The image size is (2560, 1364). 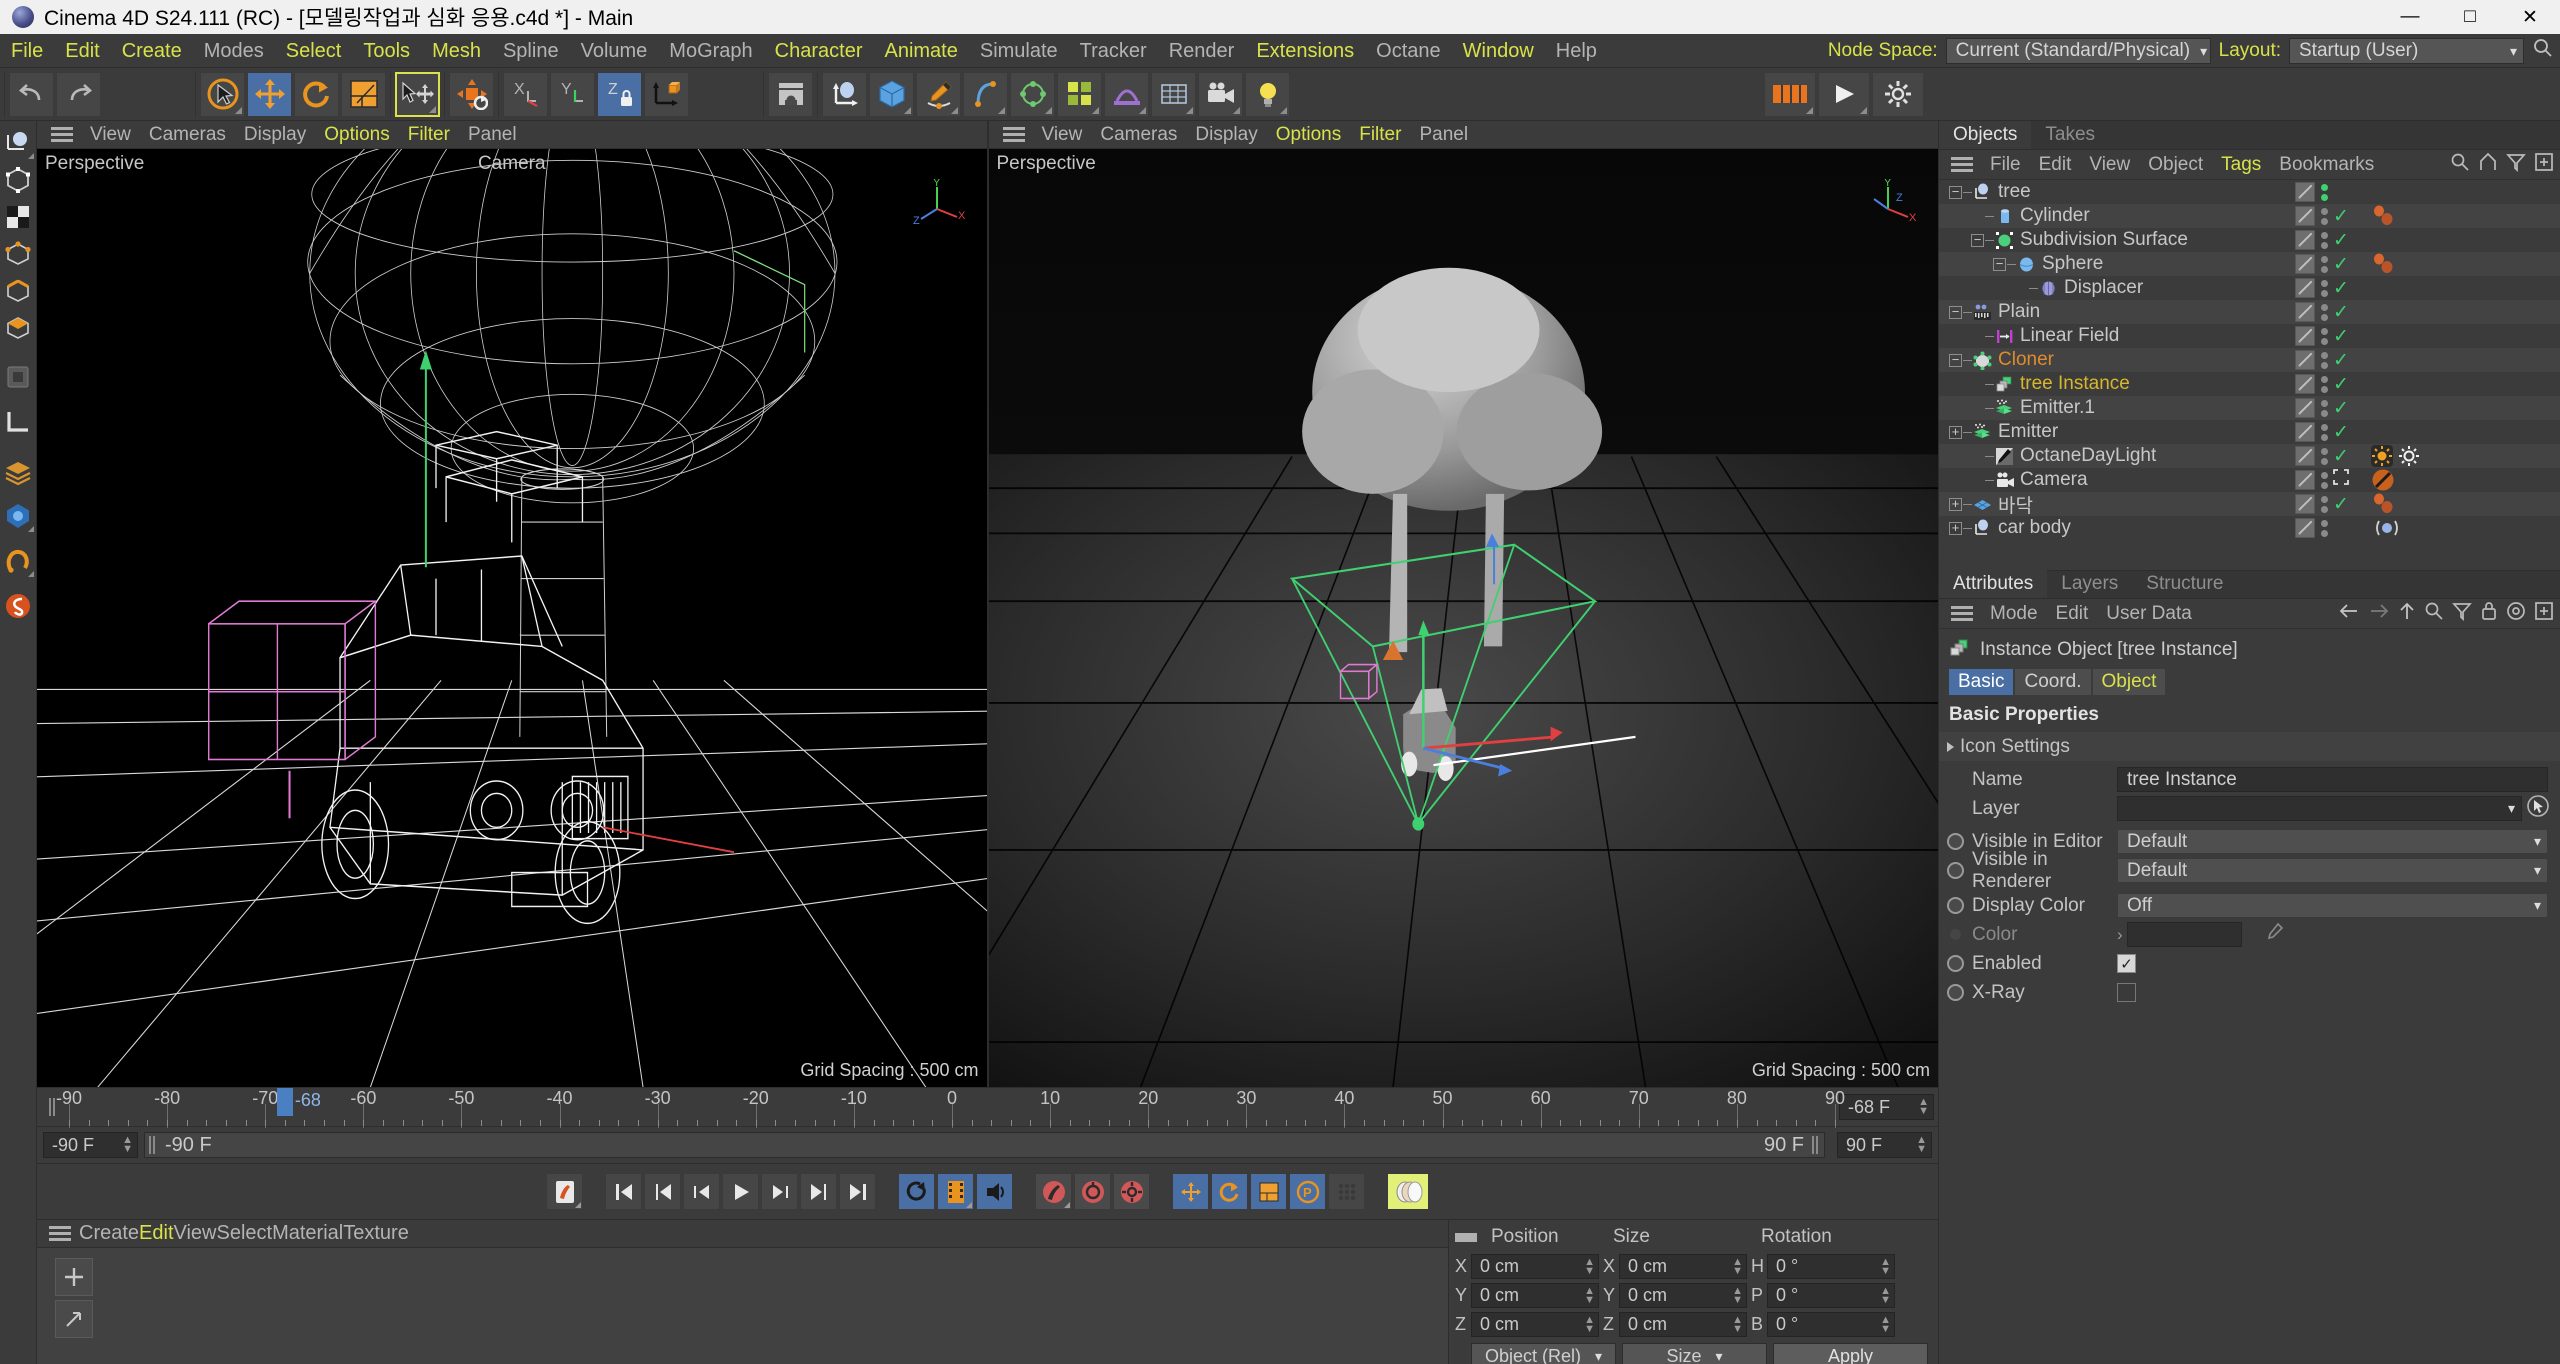 I want to click on cube-primitive-button, so click(x=891, y=94).